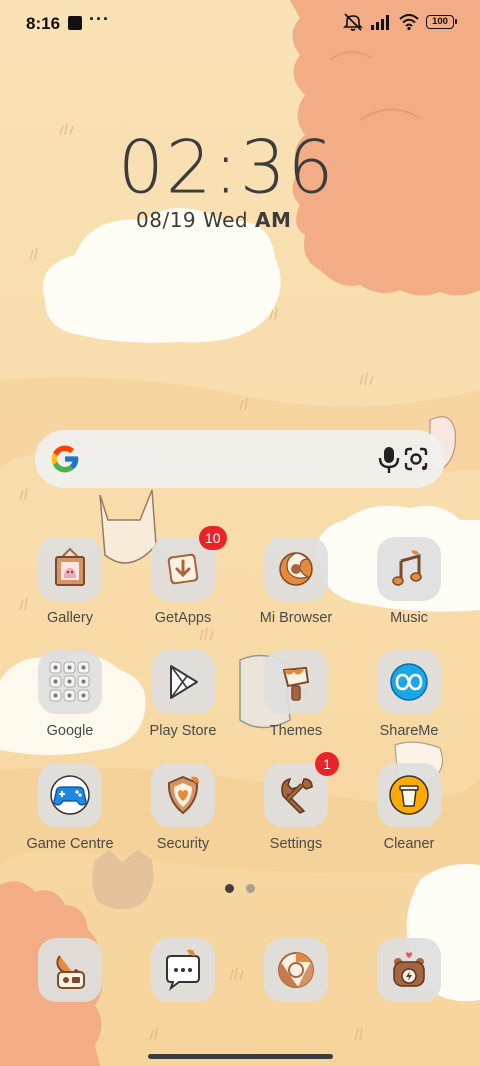 The image size is (480, 1066). What do you see at coordinates (409, 618) in the screenshot?
I see `app-label: Music` at bounding box center [409, 618].